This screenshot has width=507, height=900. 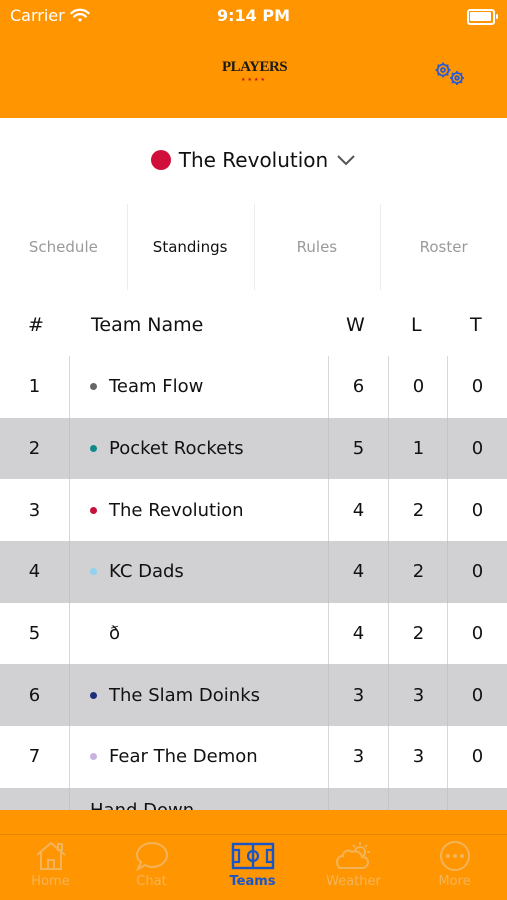 I want to click on nav-weather-label: Weather, so click(x=353, y=881).